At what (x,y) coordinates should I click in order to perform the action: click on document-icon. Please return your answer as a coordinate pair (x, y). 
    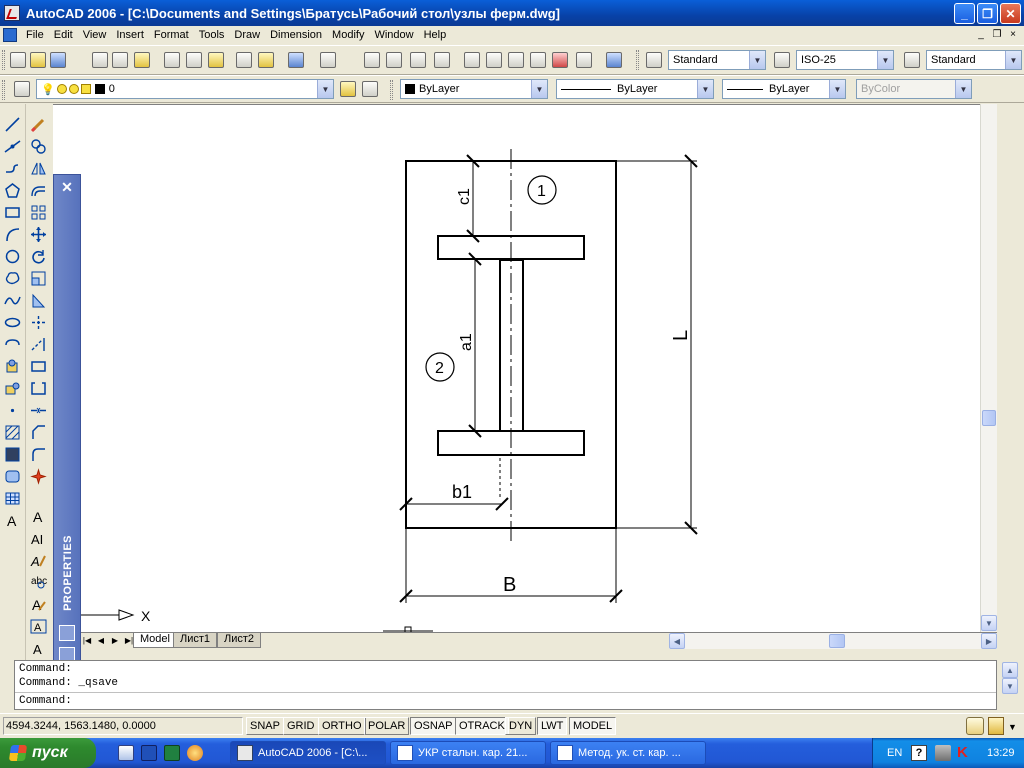
    Looking at the image, I should click on (10, 35).